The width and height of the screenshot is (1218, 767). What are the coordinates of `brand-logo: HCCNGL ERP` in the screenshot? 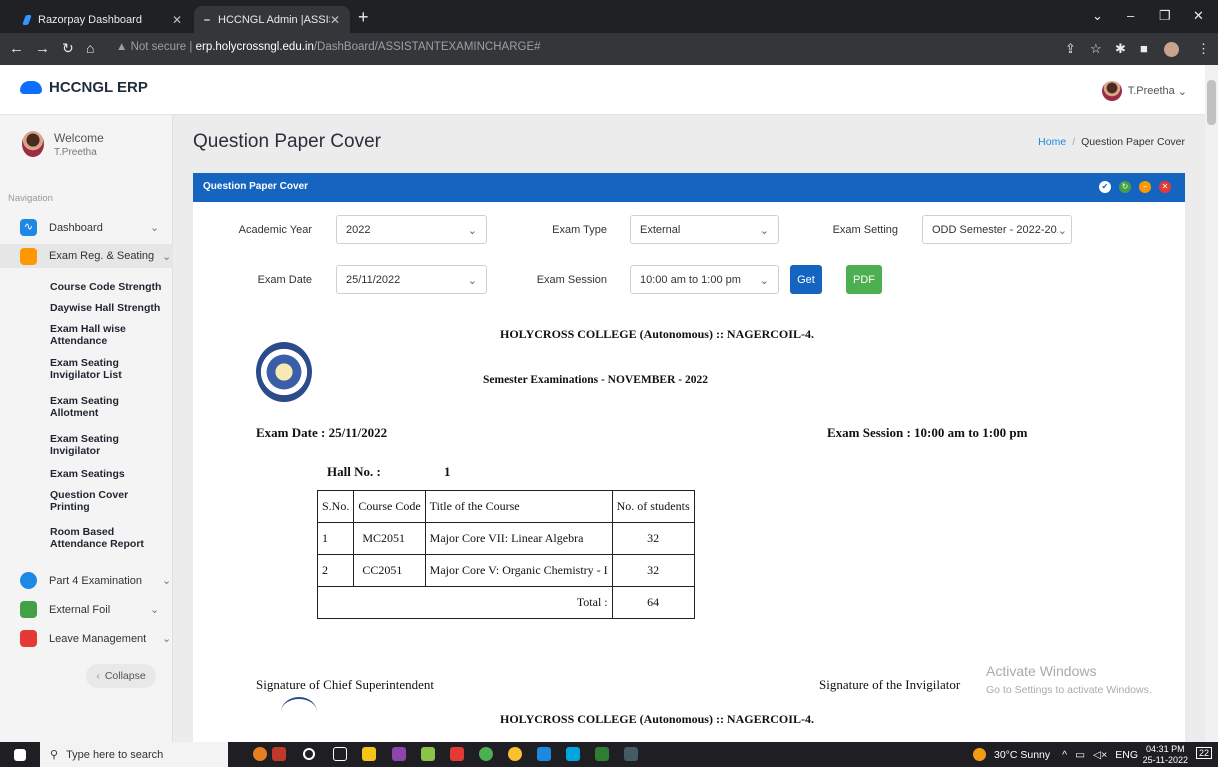 It's located at (84, 87).